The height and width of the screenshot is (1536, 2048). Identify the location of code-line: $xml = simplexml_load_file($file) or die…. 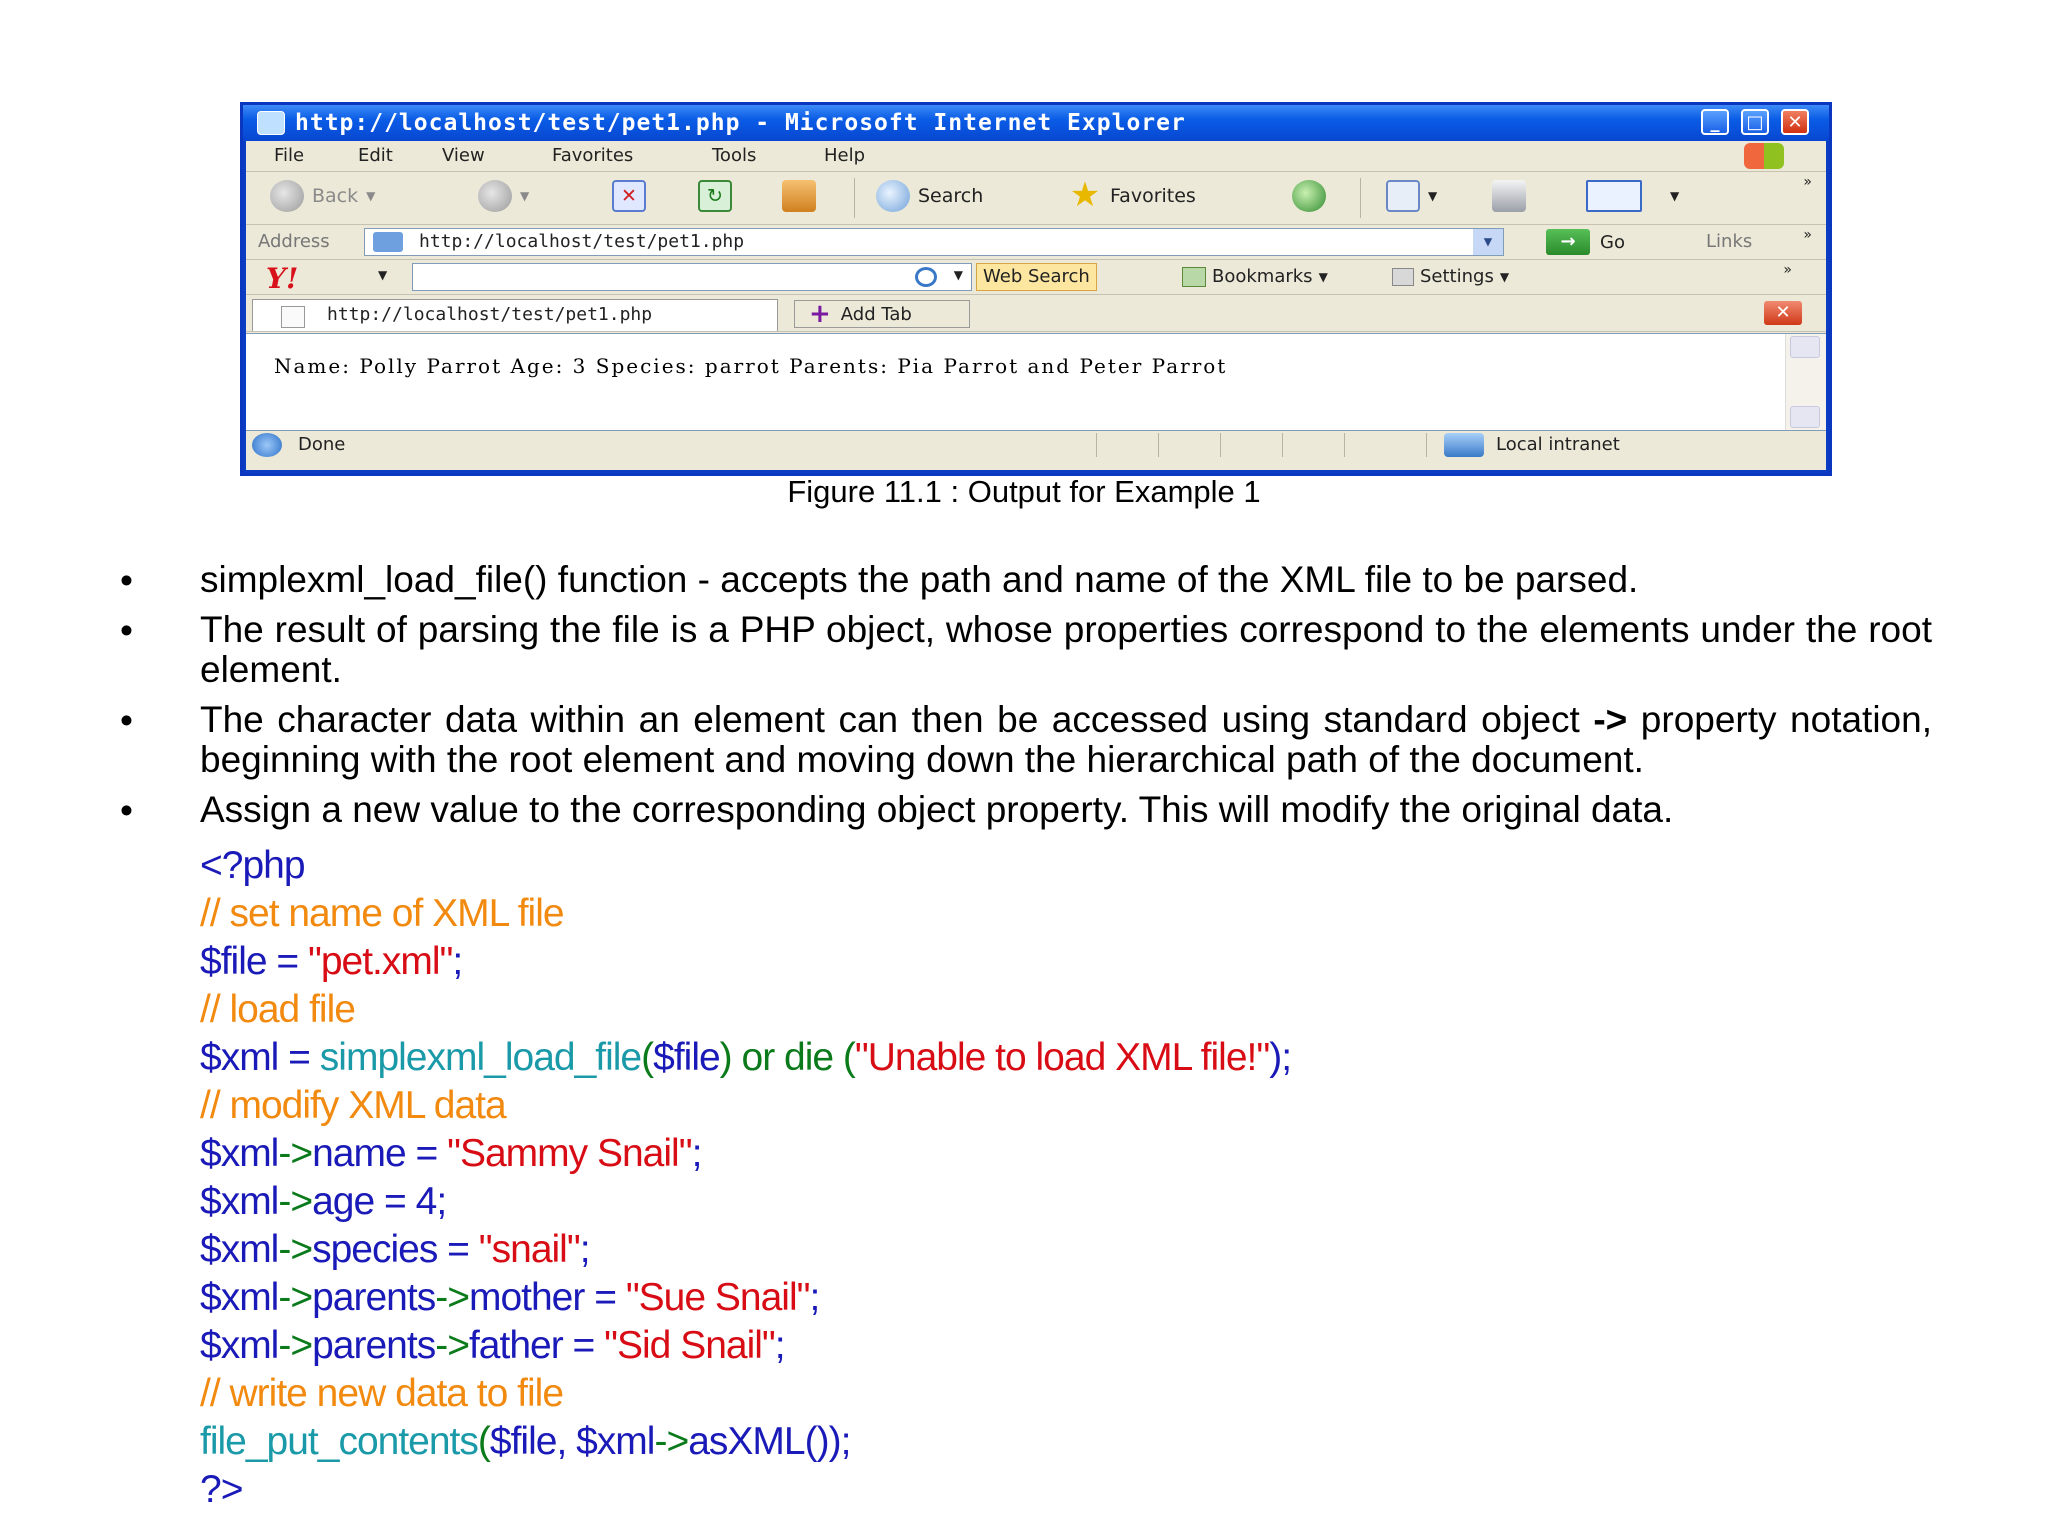
(746, 1058).